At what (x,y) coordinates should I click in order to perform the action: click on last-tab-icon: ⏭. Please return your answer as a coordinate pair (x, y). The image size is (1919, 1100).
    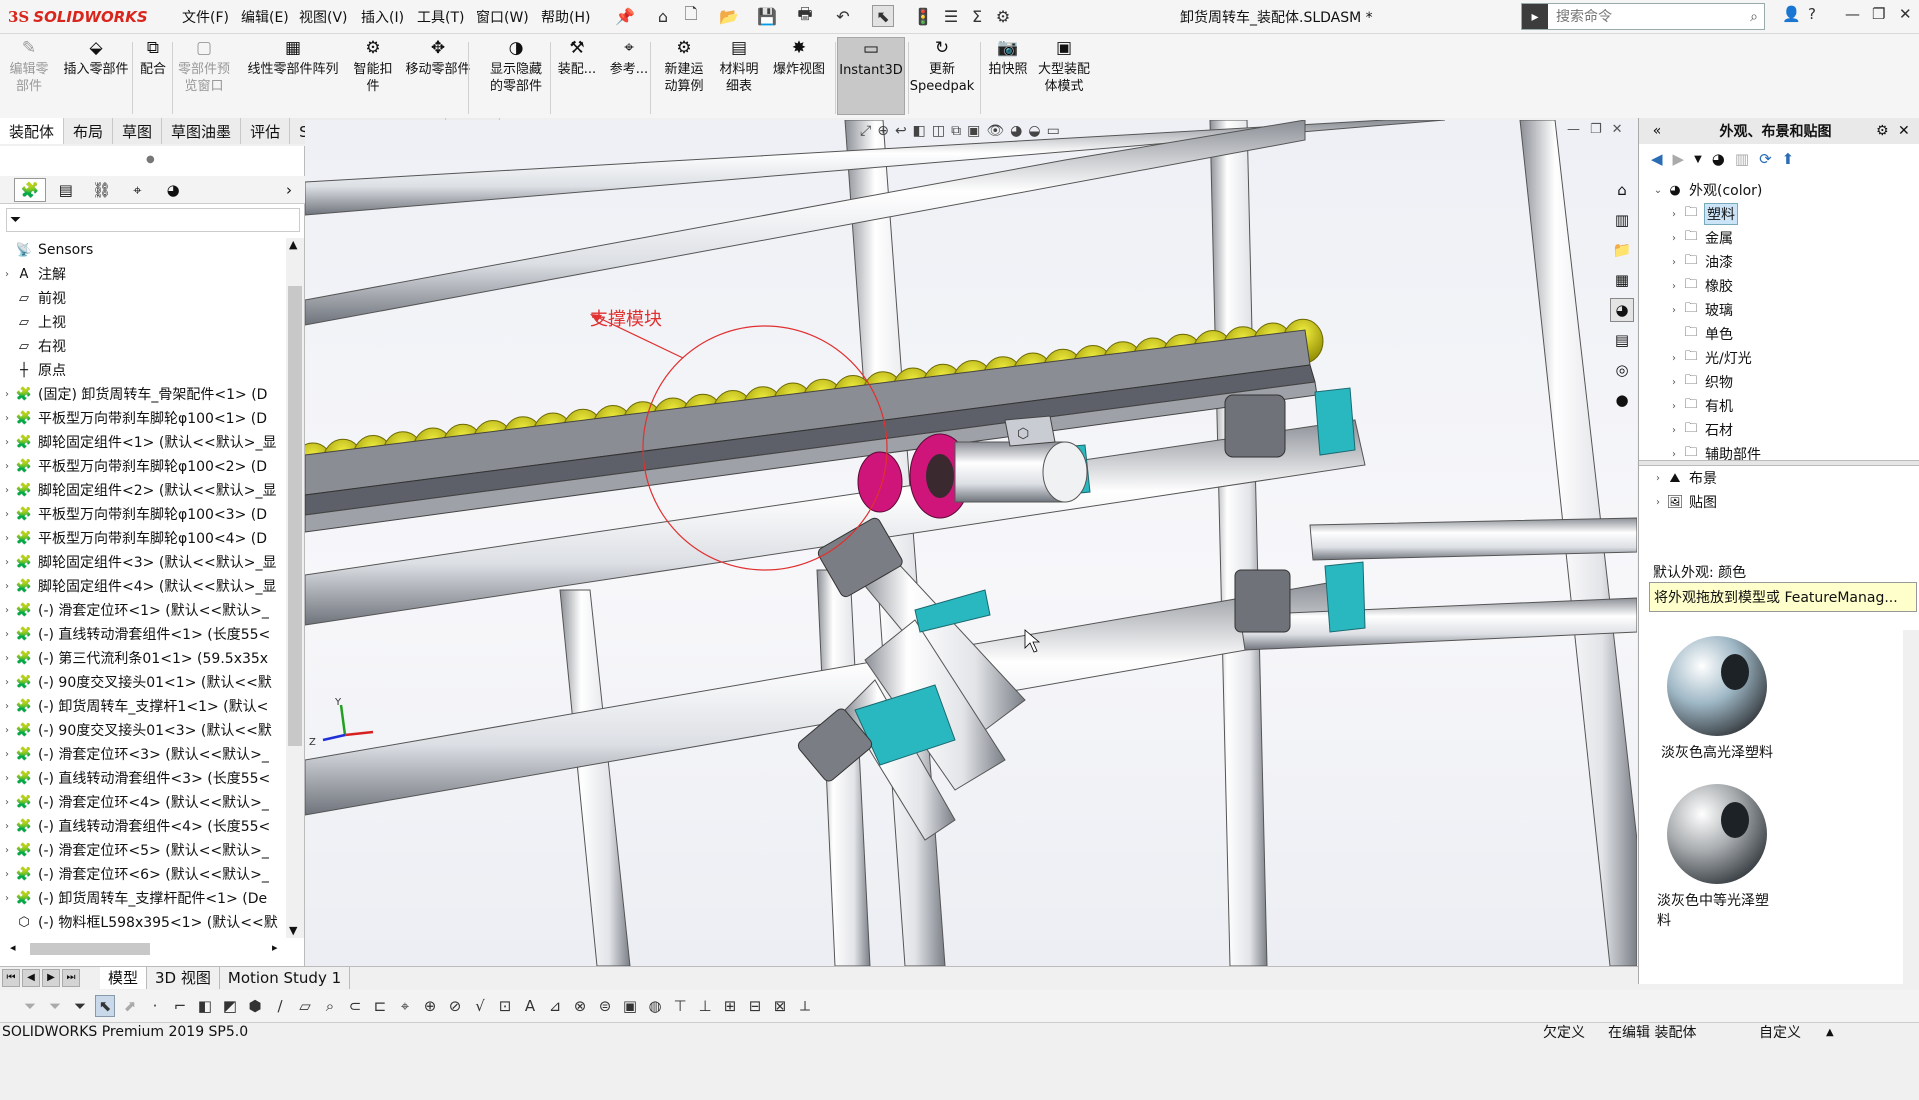
    Looking at the image, I should click on (71, 977).